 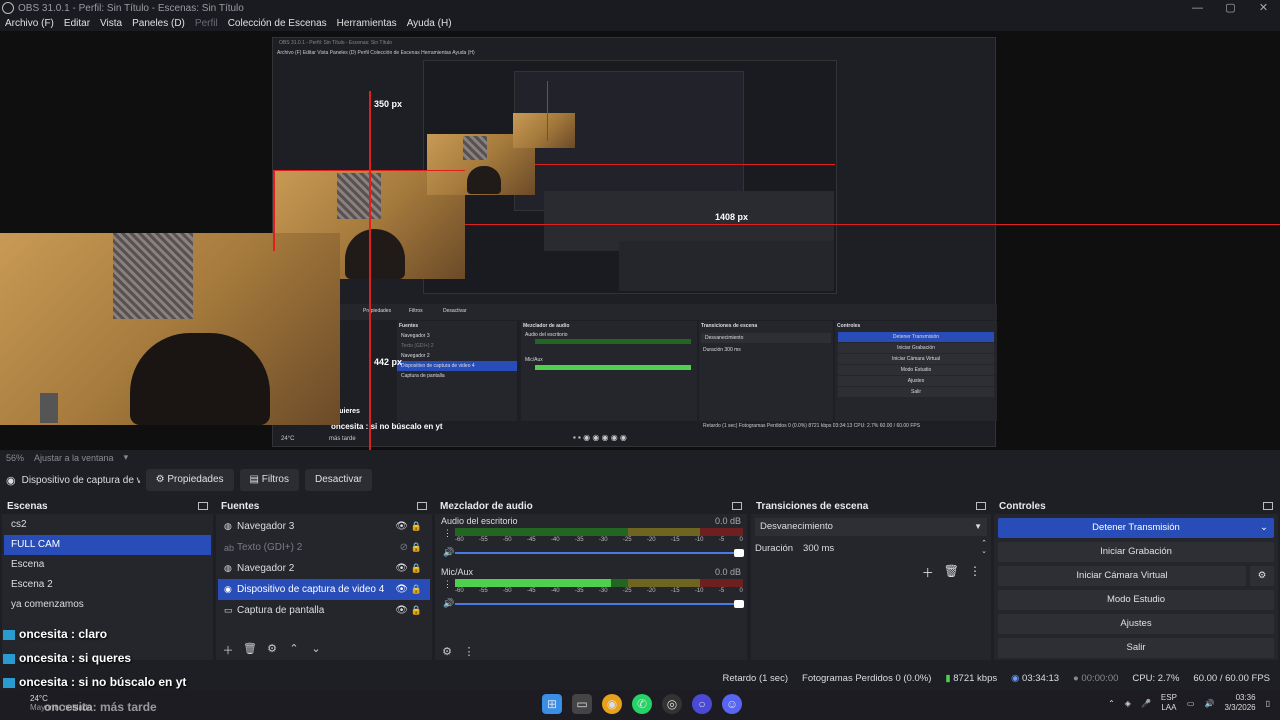 I want to click on menu-perfil: Perfil, so click(x=206, y=23).